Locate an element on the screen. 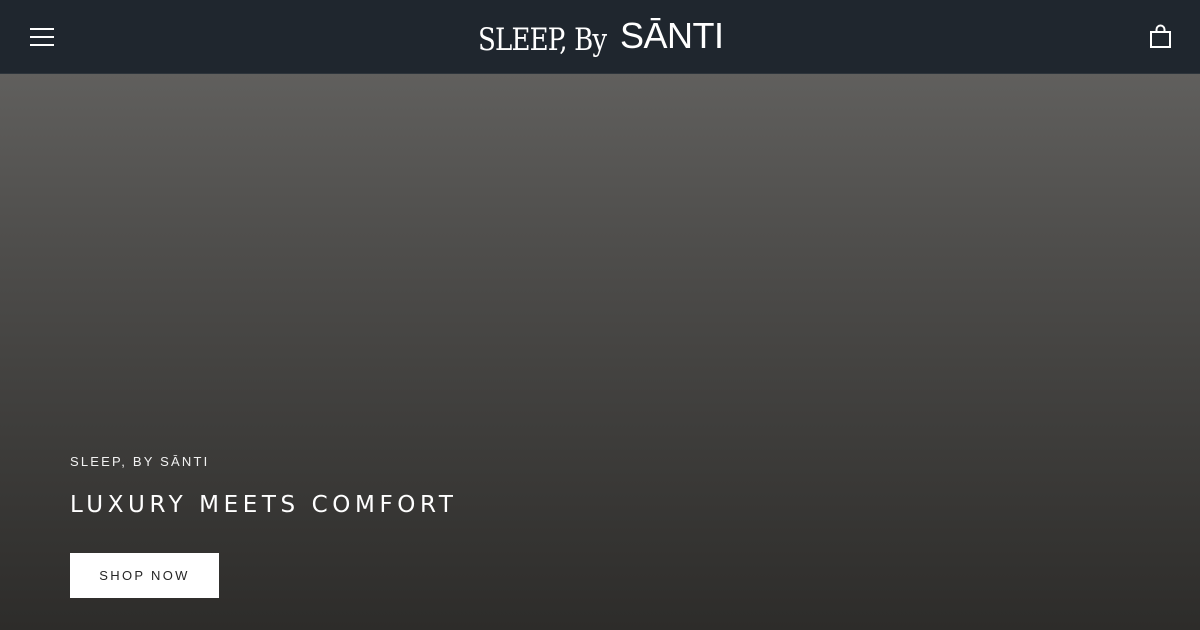 The image size is (1200, 630). hero-eyebrow: SLEEP, BY SĀNTI is located at coordinates (140, 461).